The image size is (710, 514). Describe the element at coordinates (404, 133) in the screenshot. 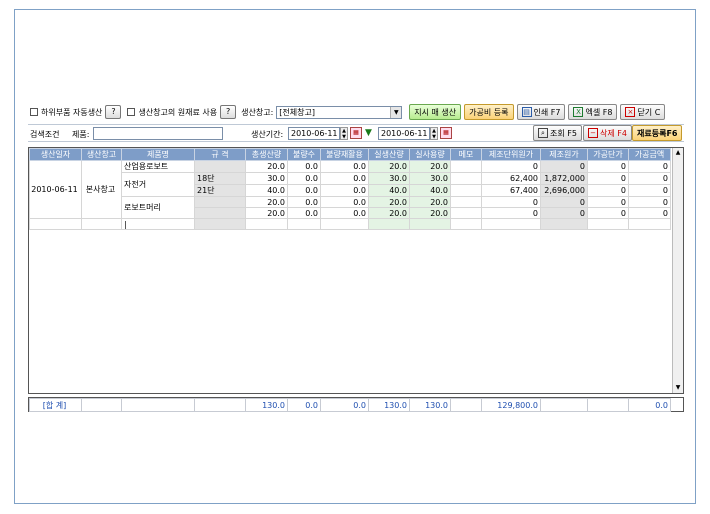

I see `date-to-input: 2010-06-11` at that location.